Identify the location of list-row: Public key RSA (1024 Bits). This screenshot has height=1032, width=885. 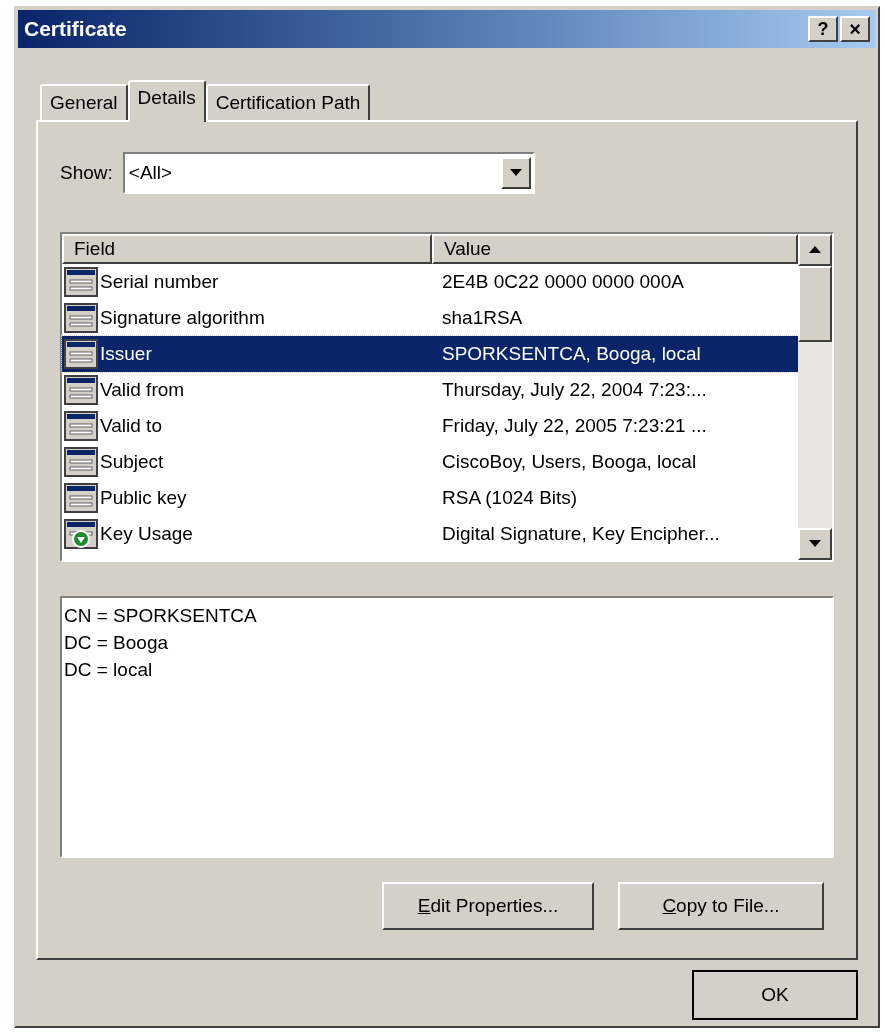
(430, 498).